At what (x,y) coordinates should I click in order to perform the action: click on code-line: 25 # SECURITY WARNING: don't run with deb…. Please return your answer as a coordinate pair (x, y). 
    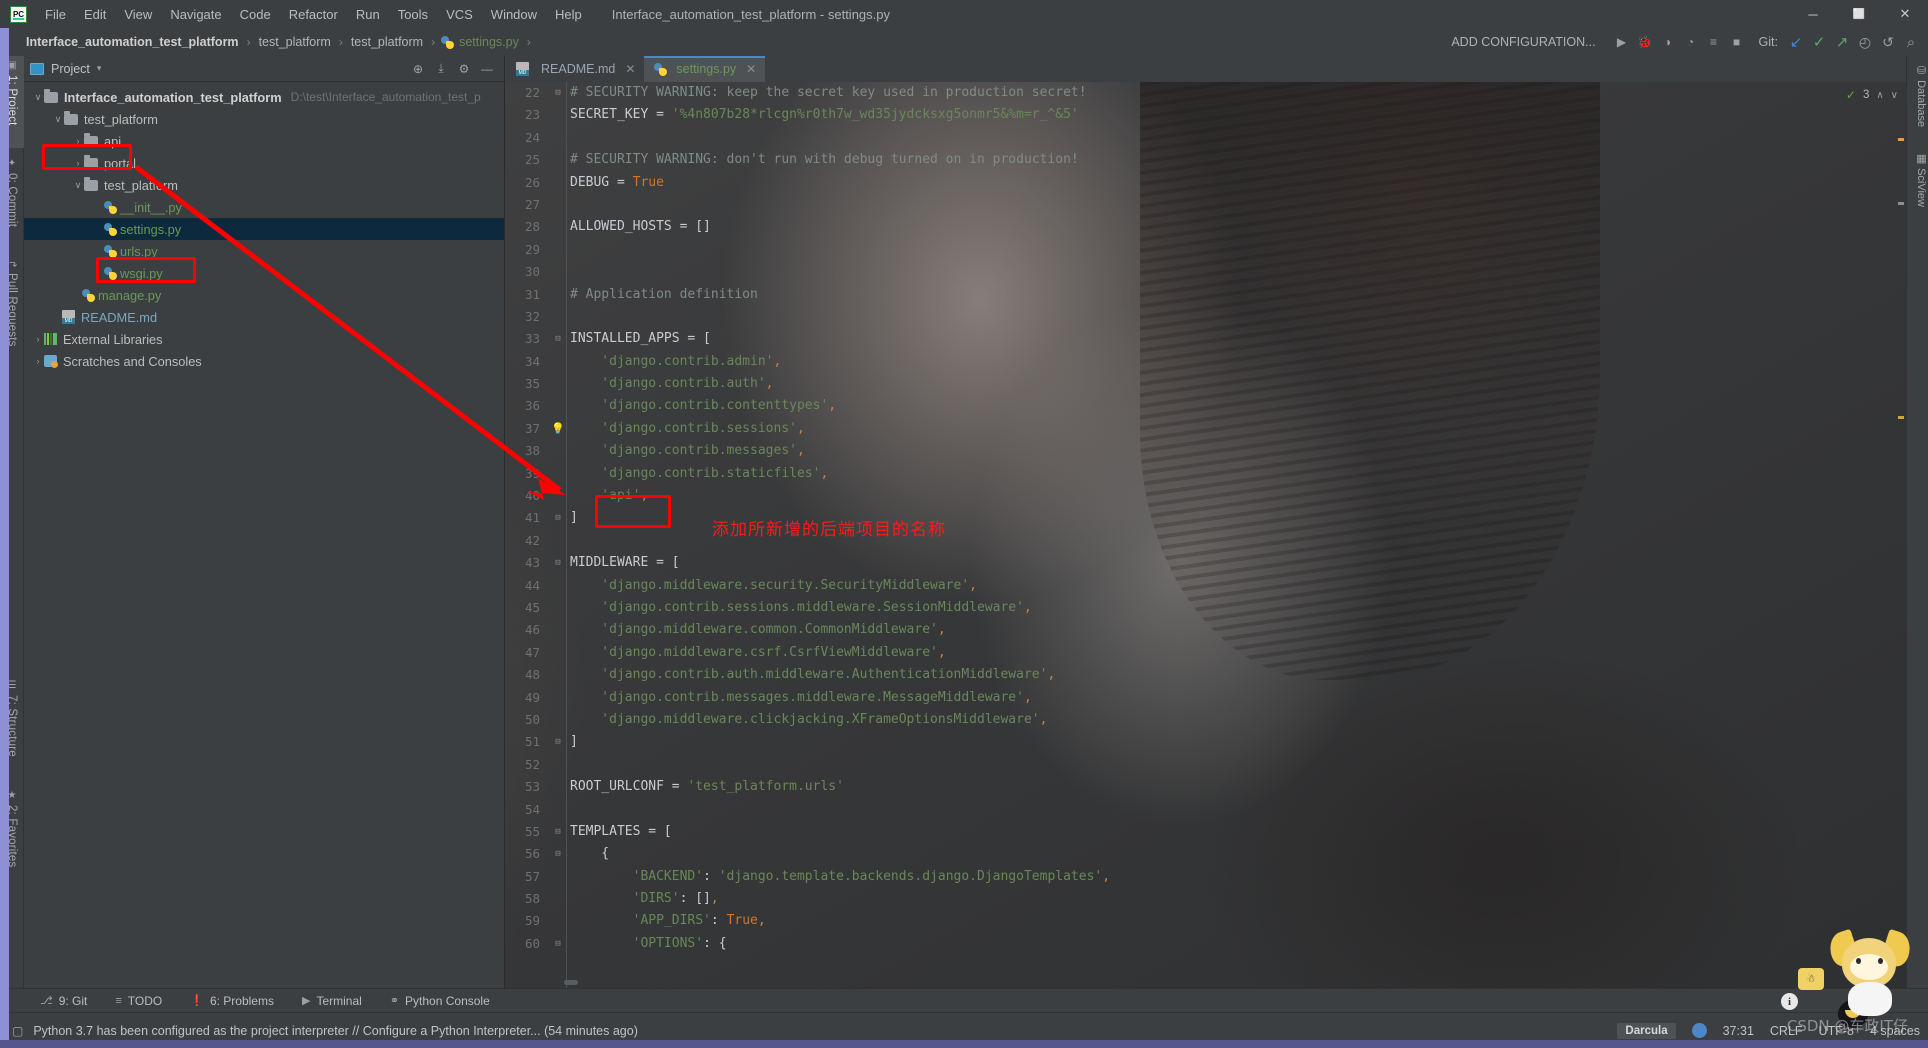
    Looking at the image, I should click on (1206, 160).